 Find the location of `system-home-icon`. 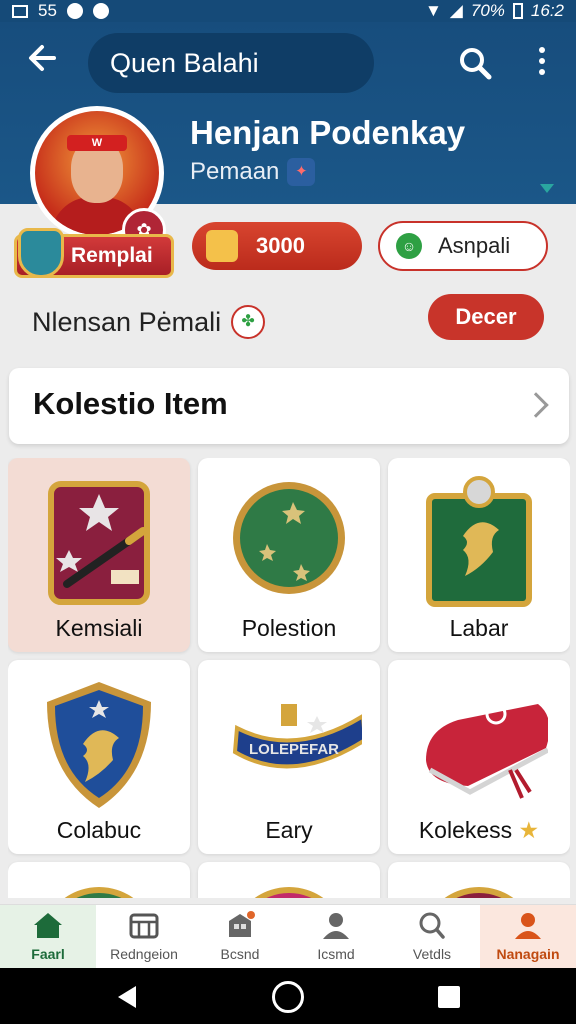

system-home-icon is located at coordinates (288, 997).